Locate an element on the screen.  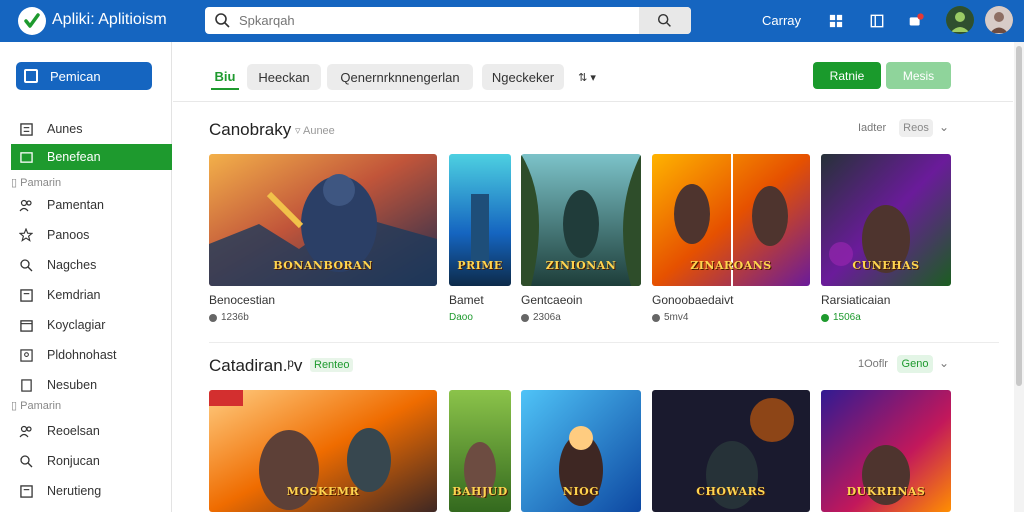
game-banner-text: CUNEHAS is located at coordinates (886, 265).